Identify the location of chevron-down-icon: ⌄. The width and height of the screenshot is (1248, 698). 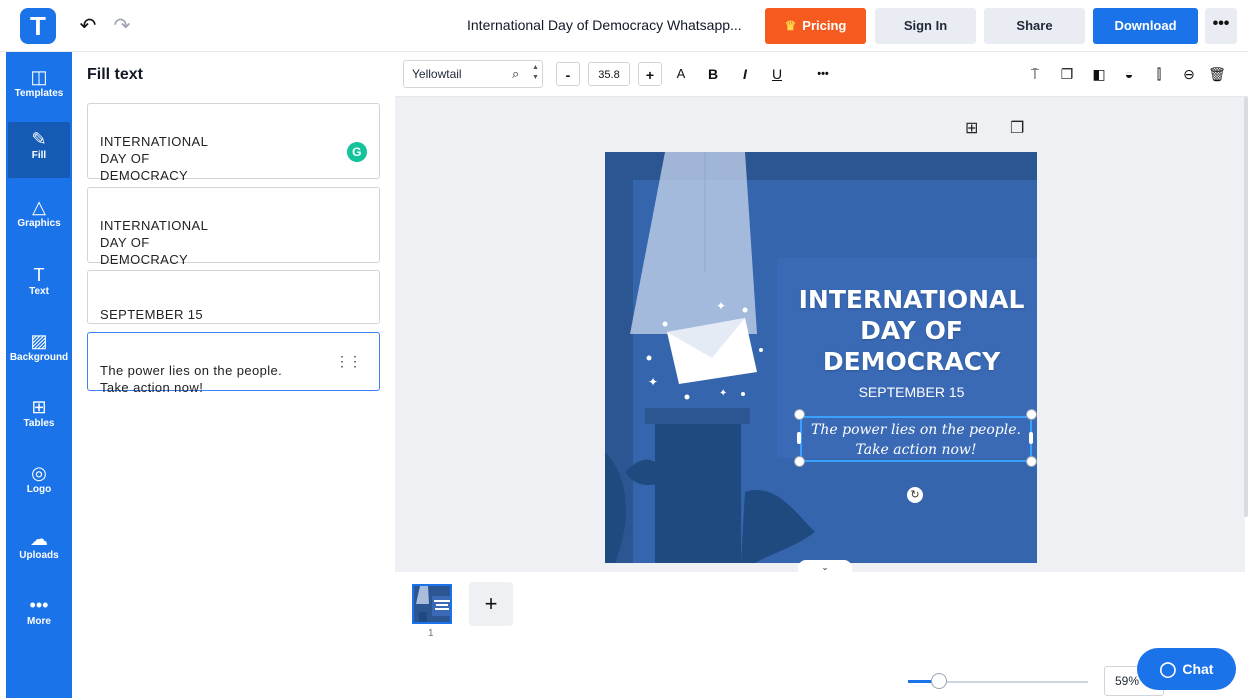
(825, 567).